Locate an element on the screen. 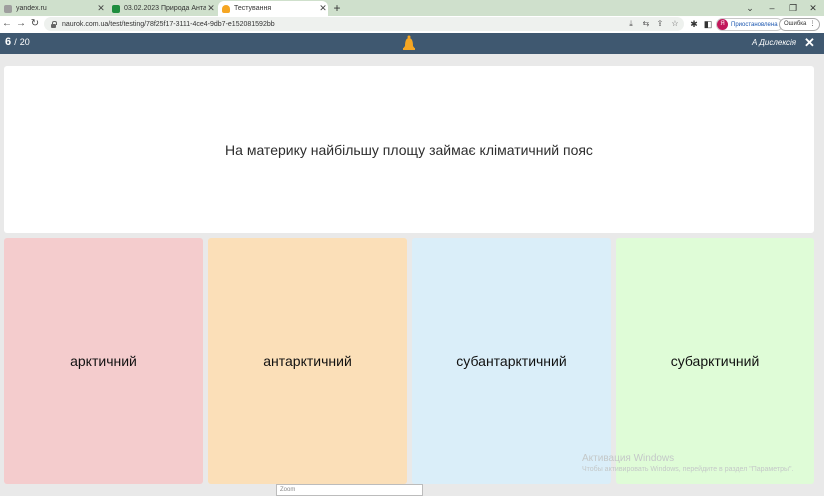 The height and width of the screenshot is (496, 824). tab-title: yandex.ru is located at coordinates (31, 8).